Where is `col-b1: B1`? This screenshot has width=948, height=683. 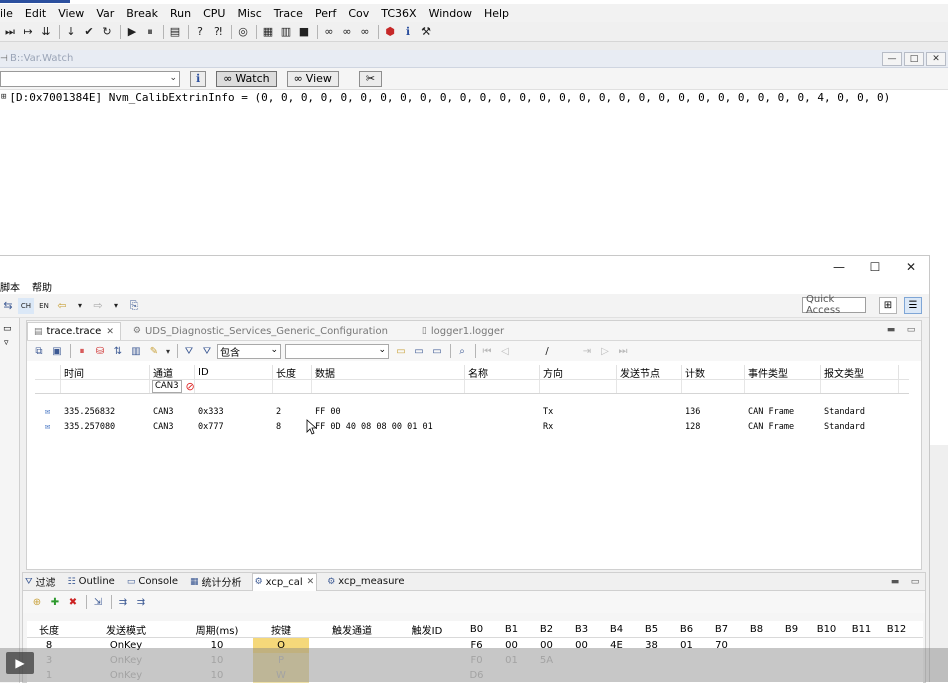
col-b1: B1 is located at coordinates (511, 629).